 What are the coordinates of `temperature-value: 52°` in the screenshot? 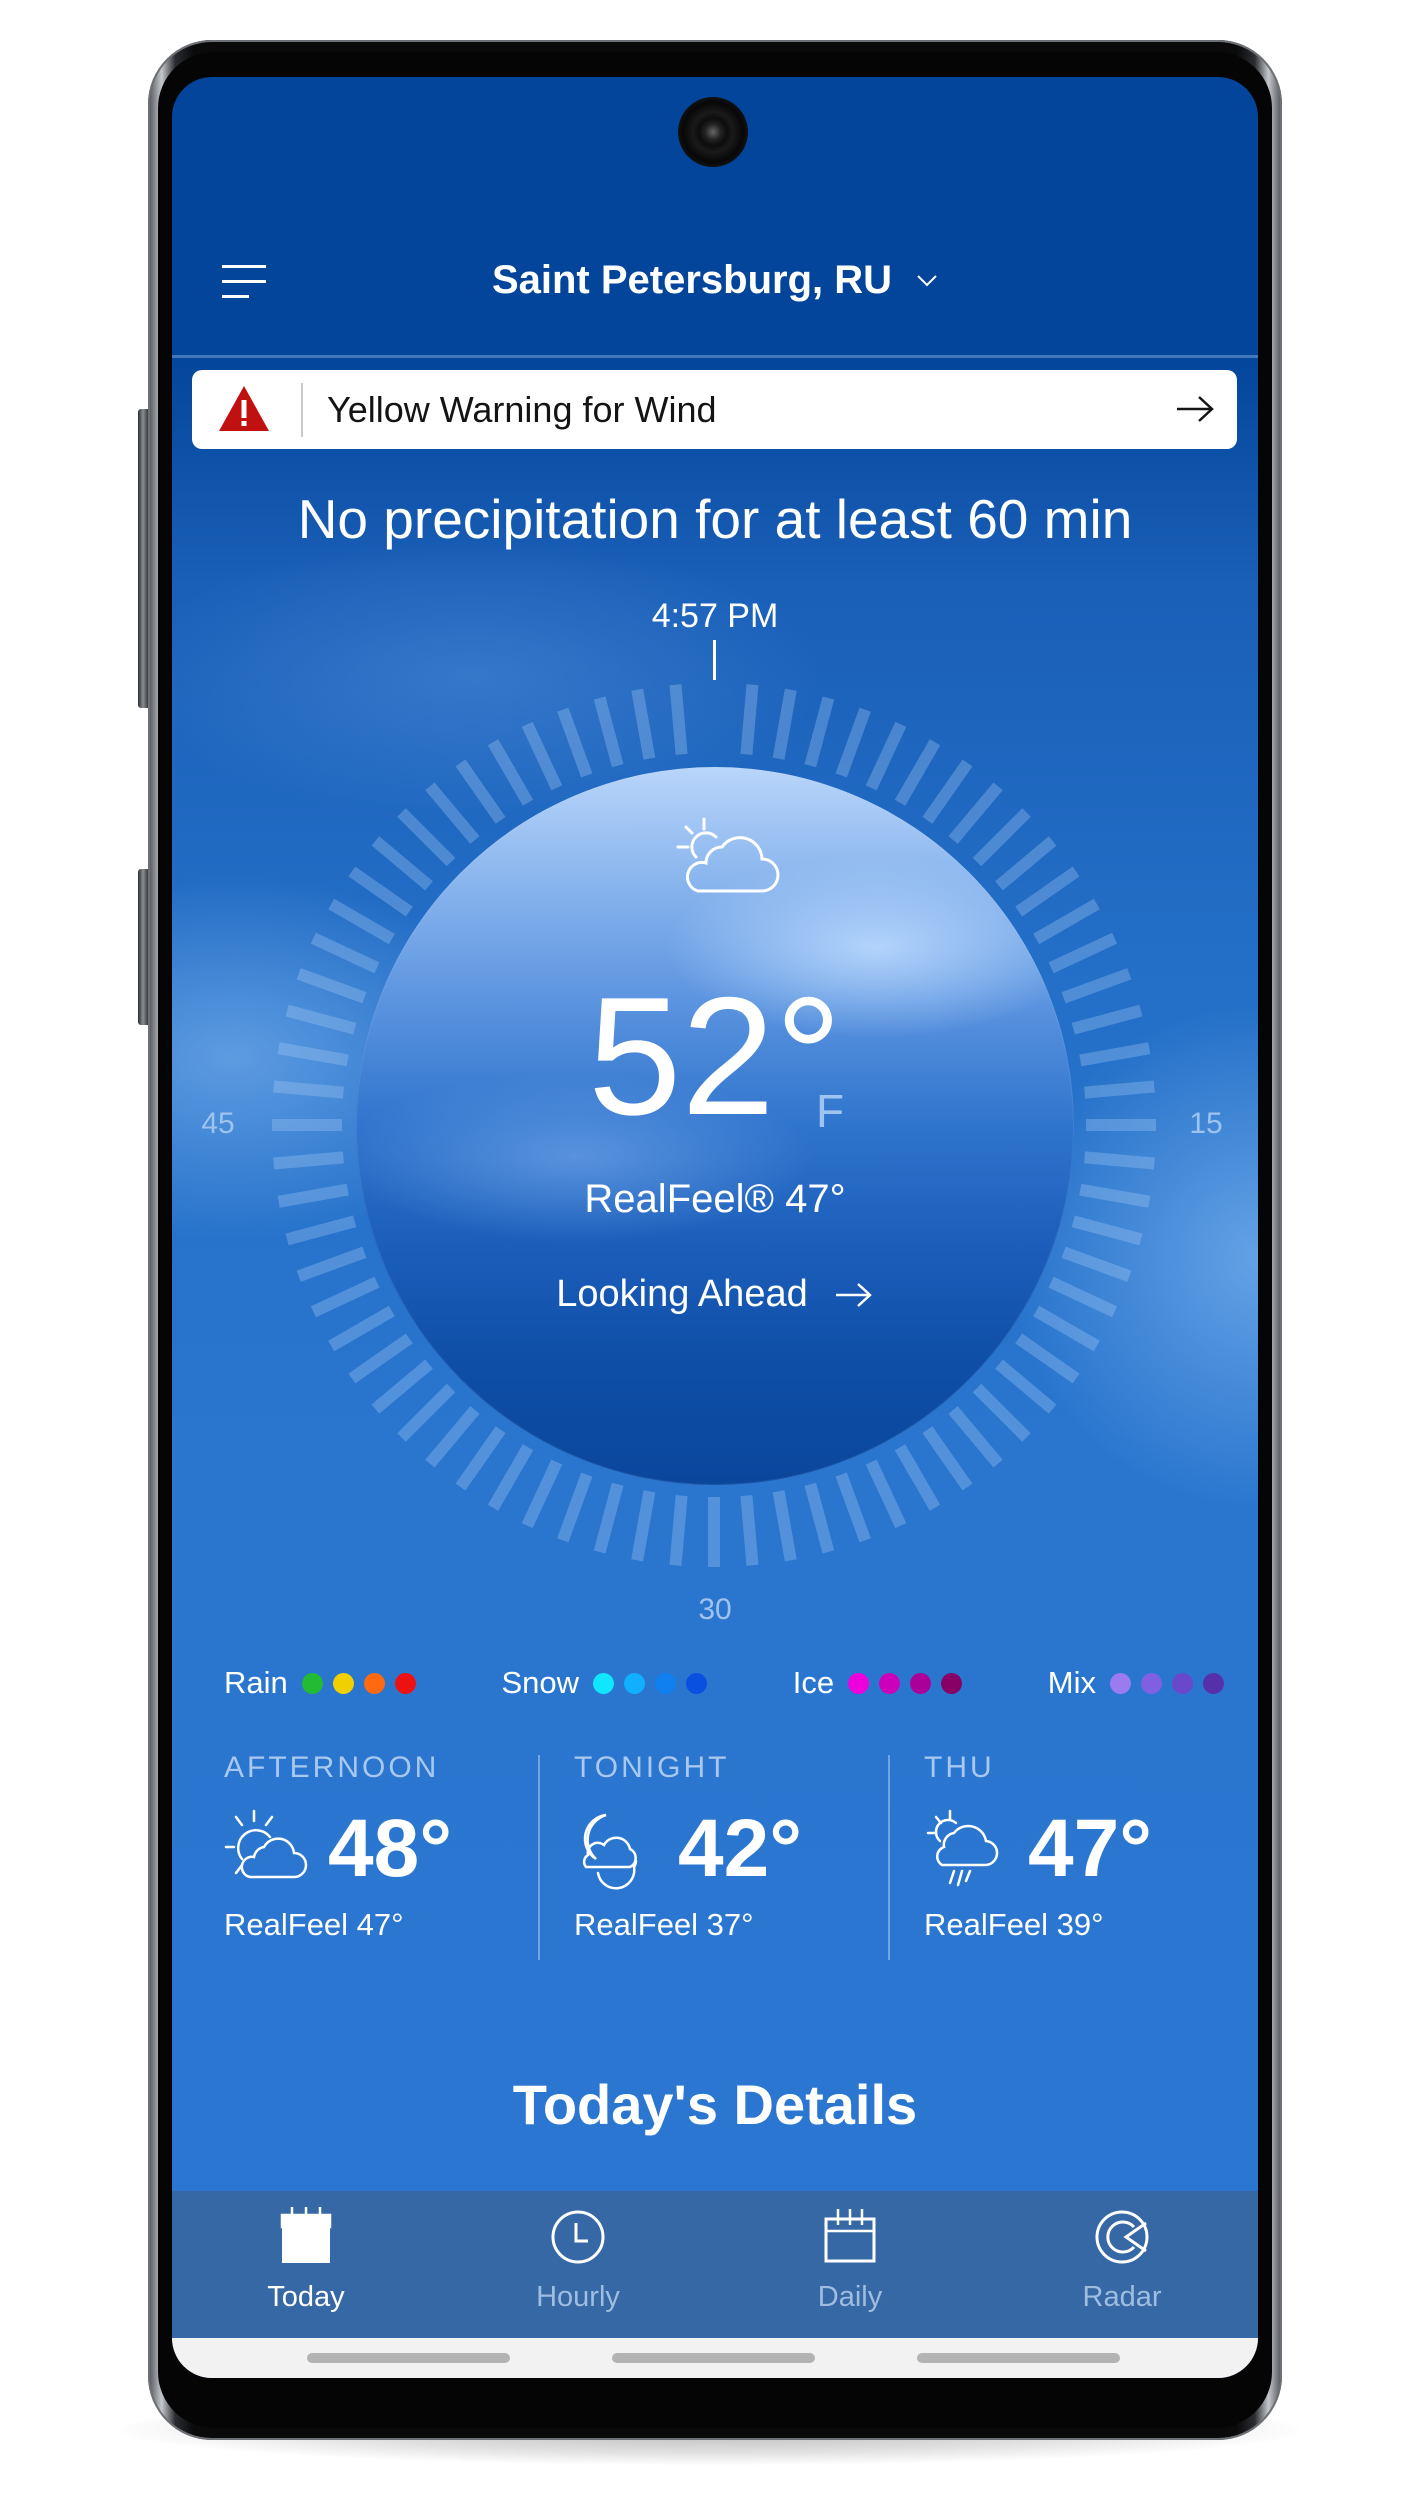 It's located at (715, 1056).